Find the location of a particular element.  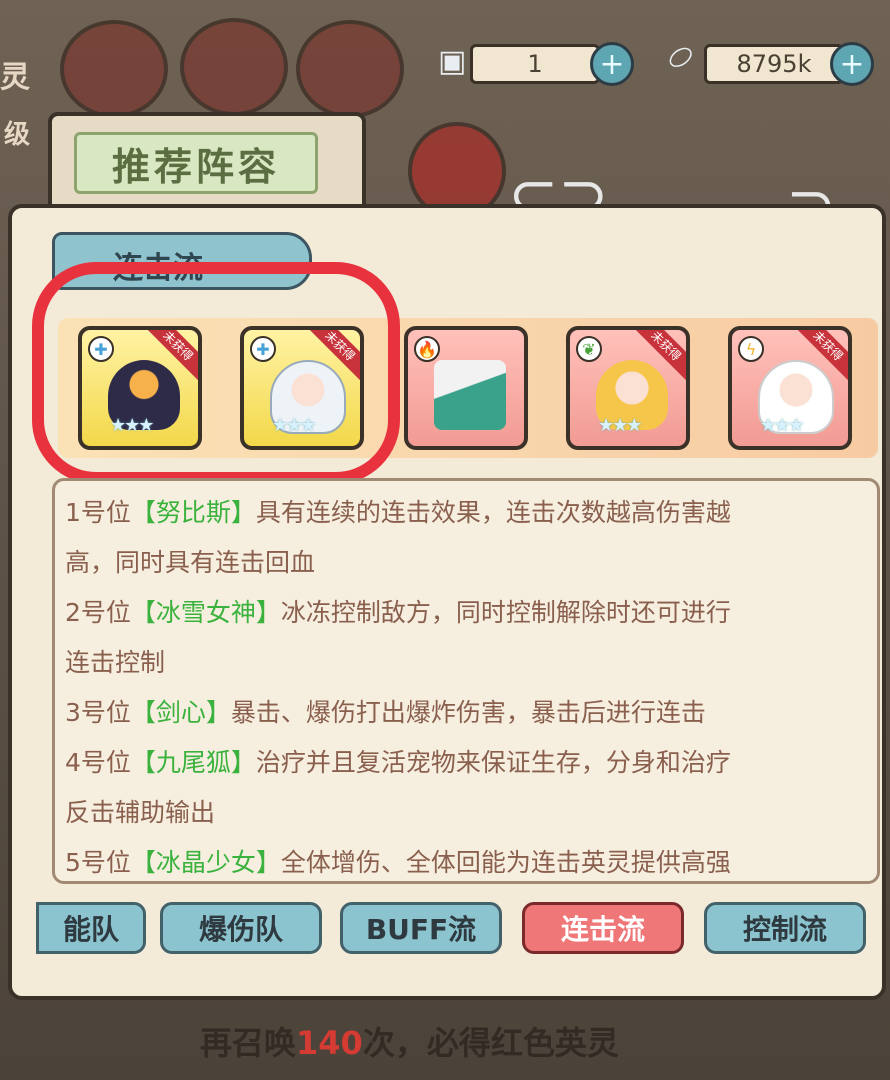

hero-slot-3: 🔥 is located at coordinates (466, 388).